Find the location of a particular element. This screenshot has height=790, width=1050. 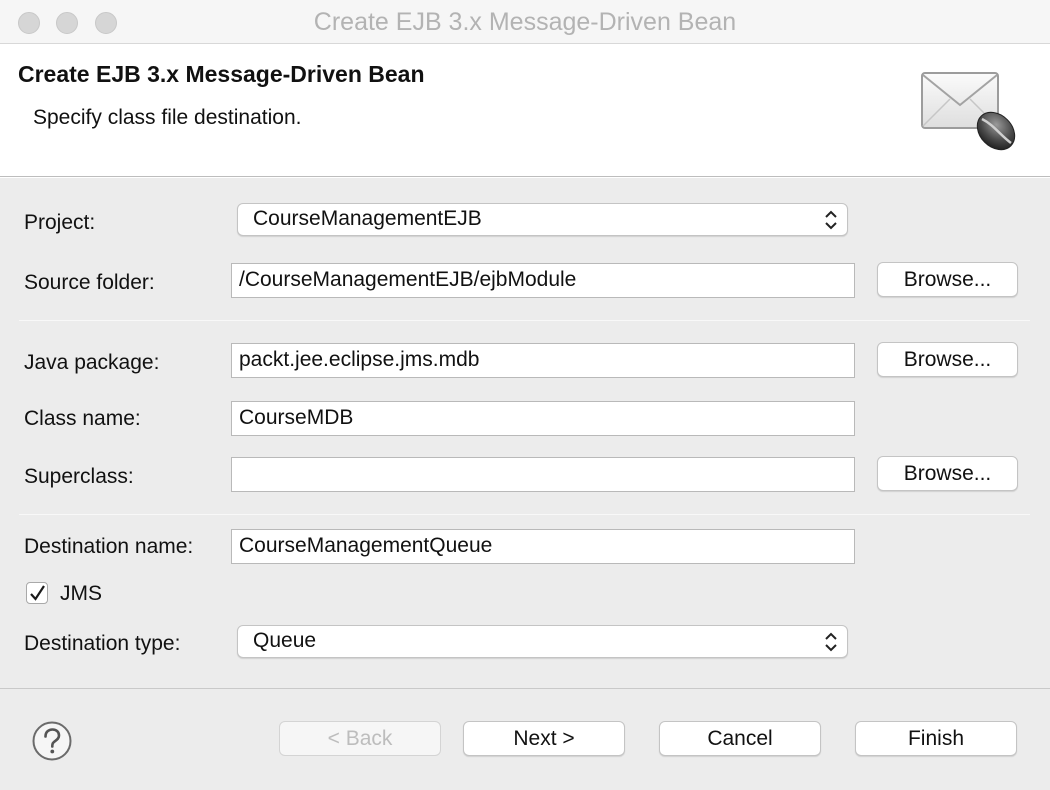

wizard-title: Create EJB 3.x Message-Driven Bean is located at coordinates (221, 74).